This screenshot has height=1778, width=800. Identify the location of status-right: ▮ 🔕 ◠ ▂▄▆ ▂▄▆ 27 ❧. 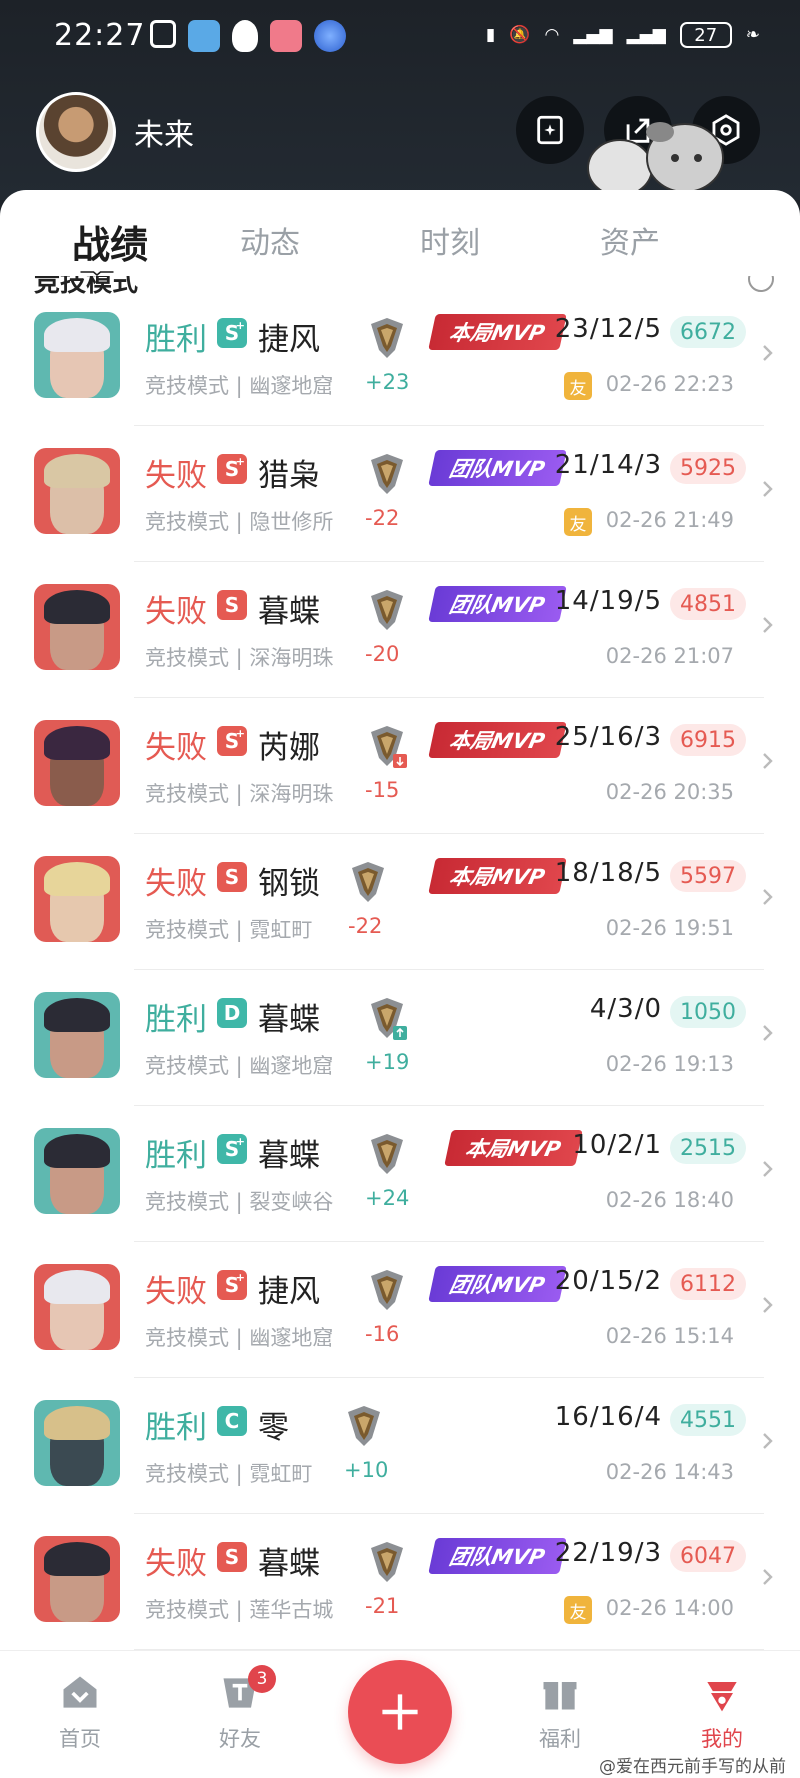
(623, 35).